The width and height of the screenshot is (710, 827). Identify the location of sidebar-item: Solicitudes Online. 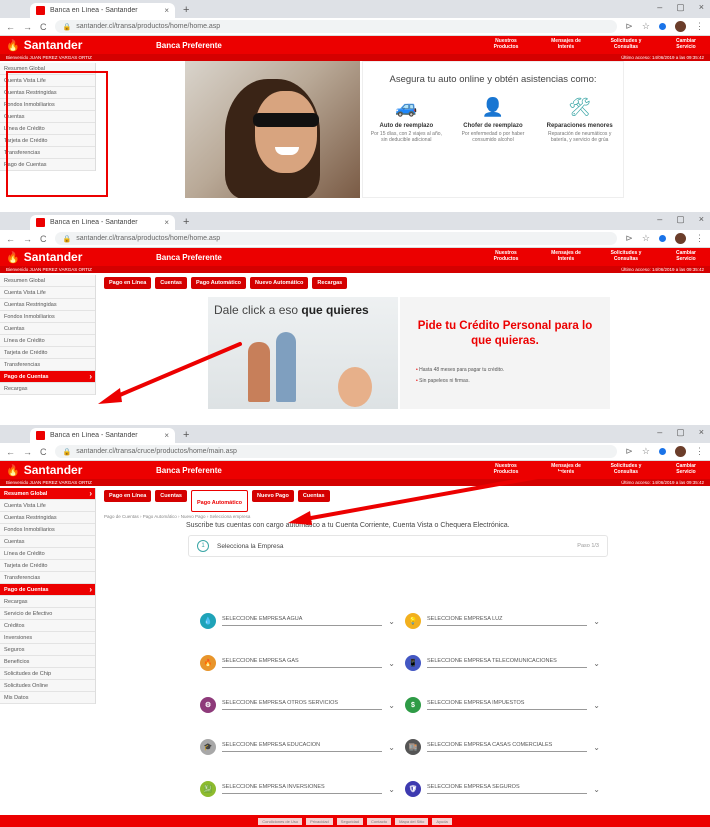
(47, 686).